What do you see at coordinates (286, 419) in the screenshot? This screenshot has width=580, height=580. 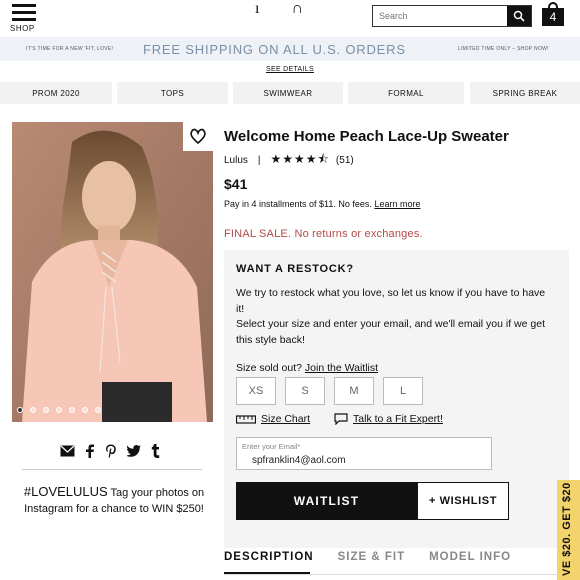 I see `size-chart-label: Size Chart` at bounding box center [286, 419].